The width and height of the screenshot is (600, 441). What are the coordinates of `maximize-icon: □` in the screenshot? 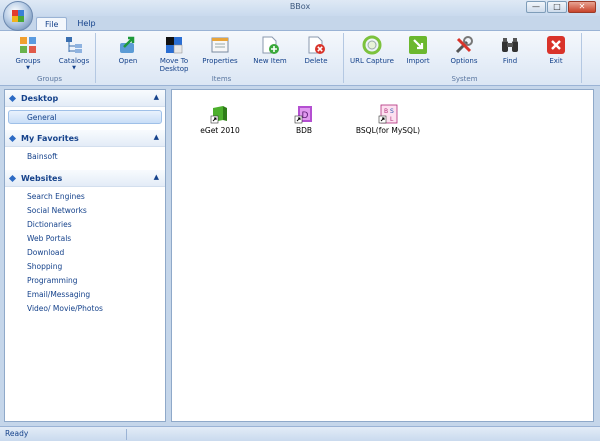 It's located at (557, 6).